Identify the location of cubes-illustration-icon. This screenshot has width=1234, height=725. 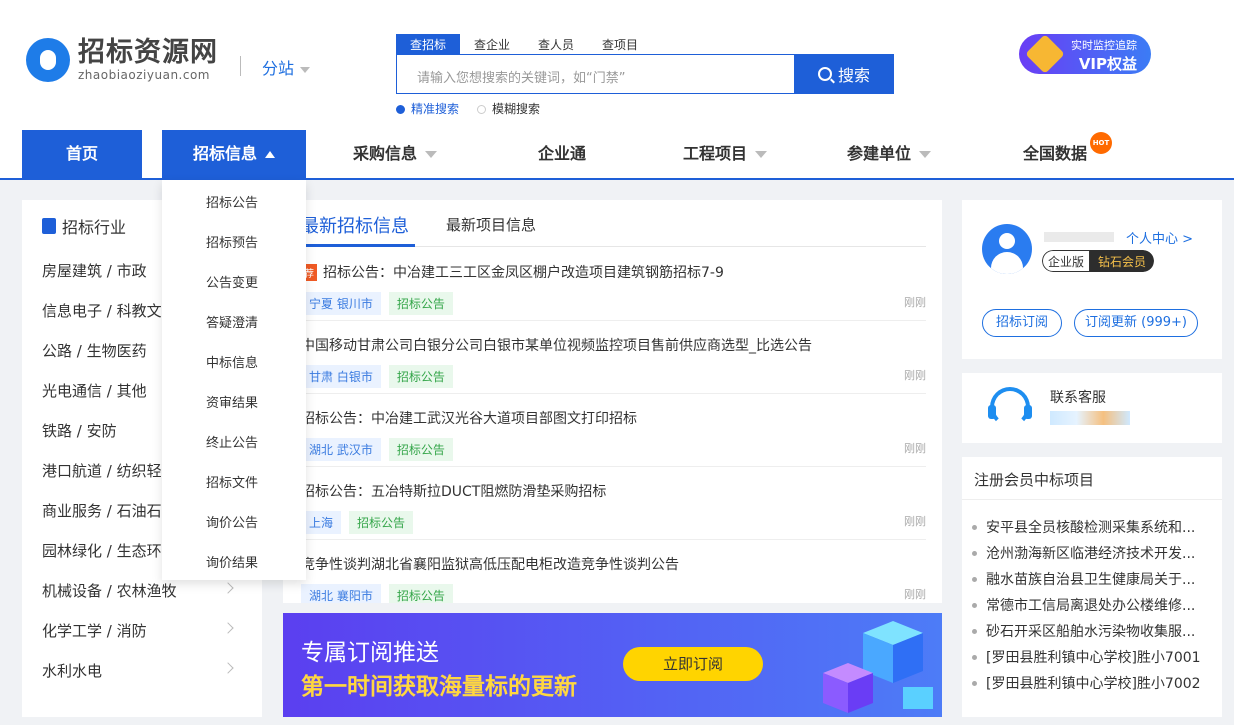
(878, 667).